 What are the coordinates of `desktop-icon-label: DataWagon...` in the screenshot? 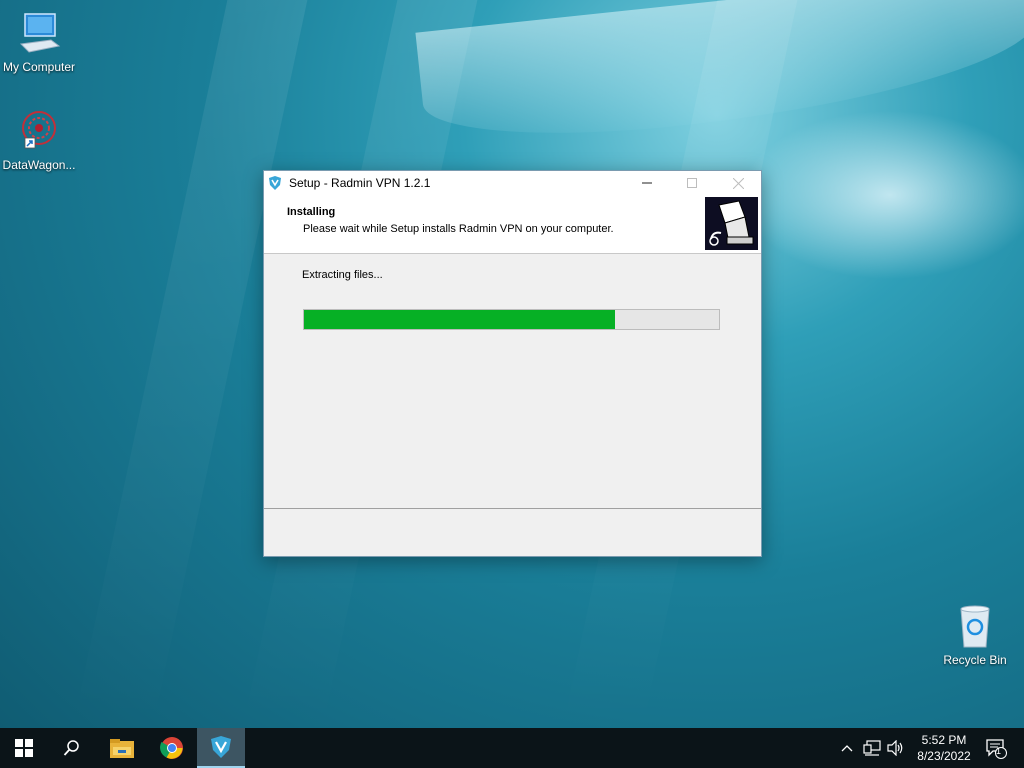 It's located at (39, 165).